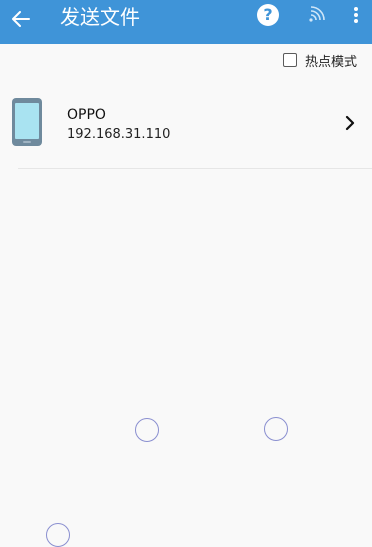  I want to click on help-button: ?, so click(268, 15).